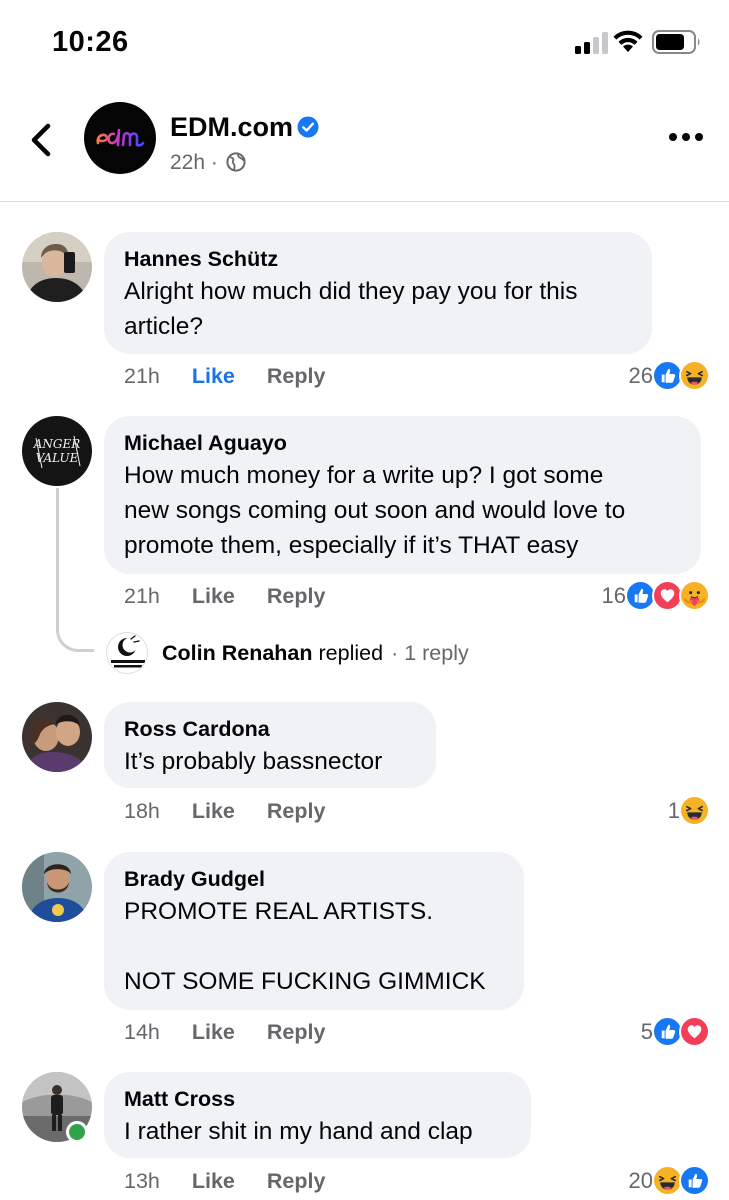 The image size is (729, 1200). Describe the element at coordinates (308, 127) in the screenshot. I see `verified-badge-icon` at that location.